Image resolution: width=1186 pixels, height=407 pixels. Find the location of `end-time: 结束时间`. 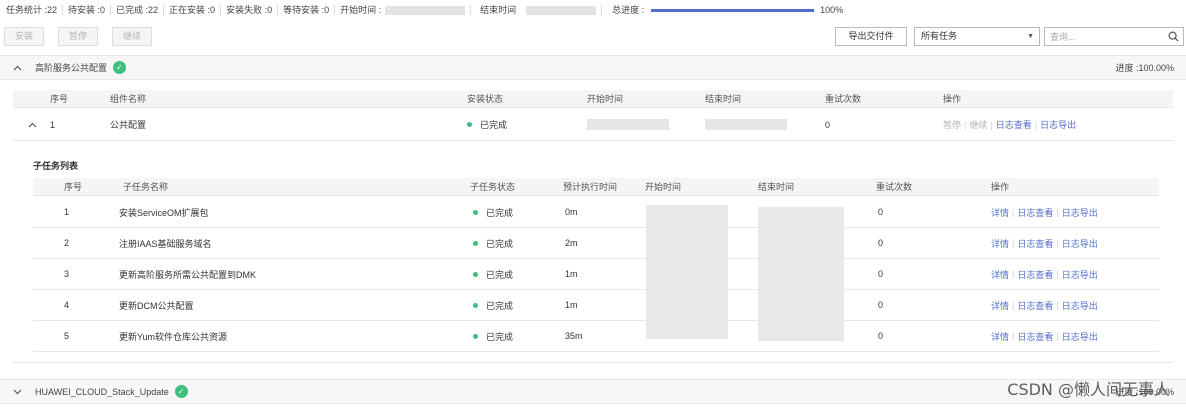

end-time: 结束时间 is located at coordinates (537, 10).